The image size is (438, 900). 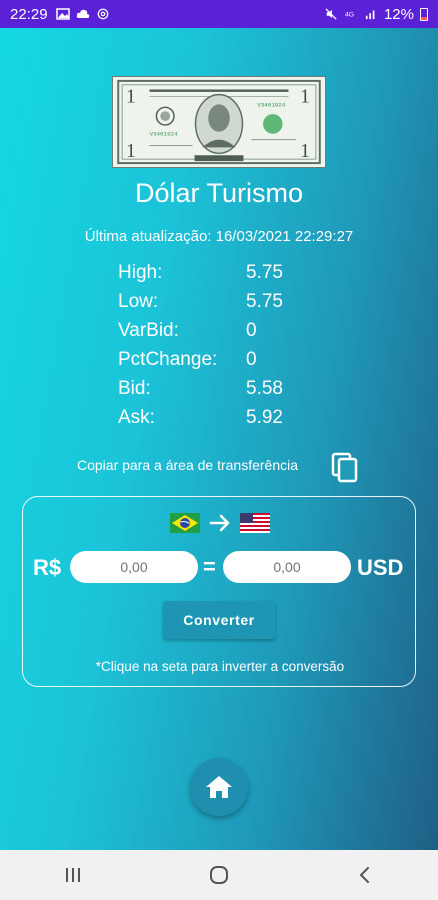 What do you see at coordinates (424, 14) in the screenshot?
I see `battery-icon` at bounding box center [424, 14].